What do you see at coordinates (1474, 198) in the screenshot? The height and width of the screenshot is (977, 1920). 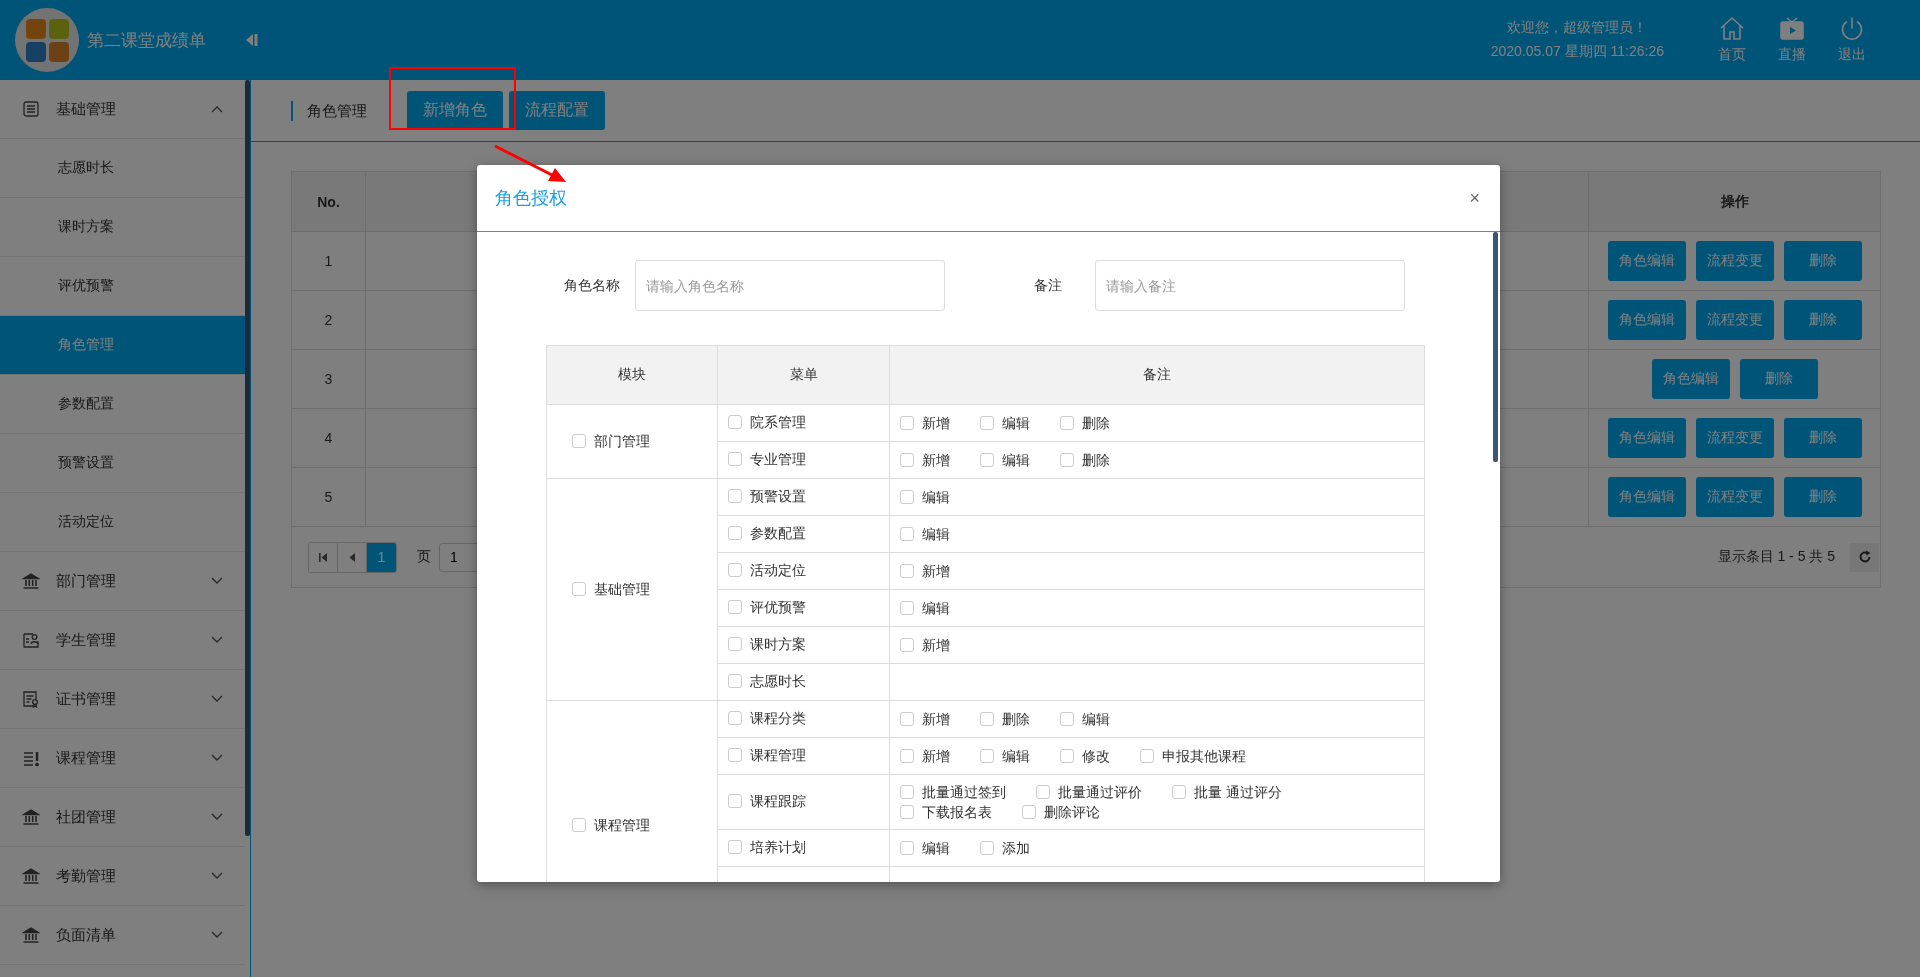 I see `close-button: ×` at bounding box center [1474, 198].